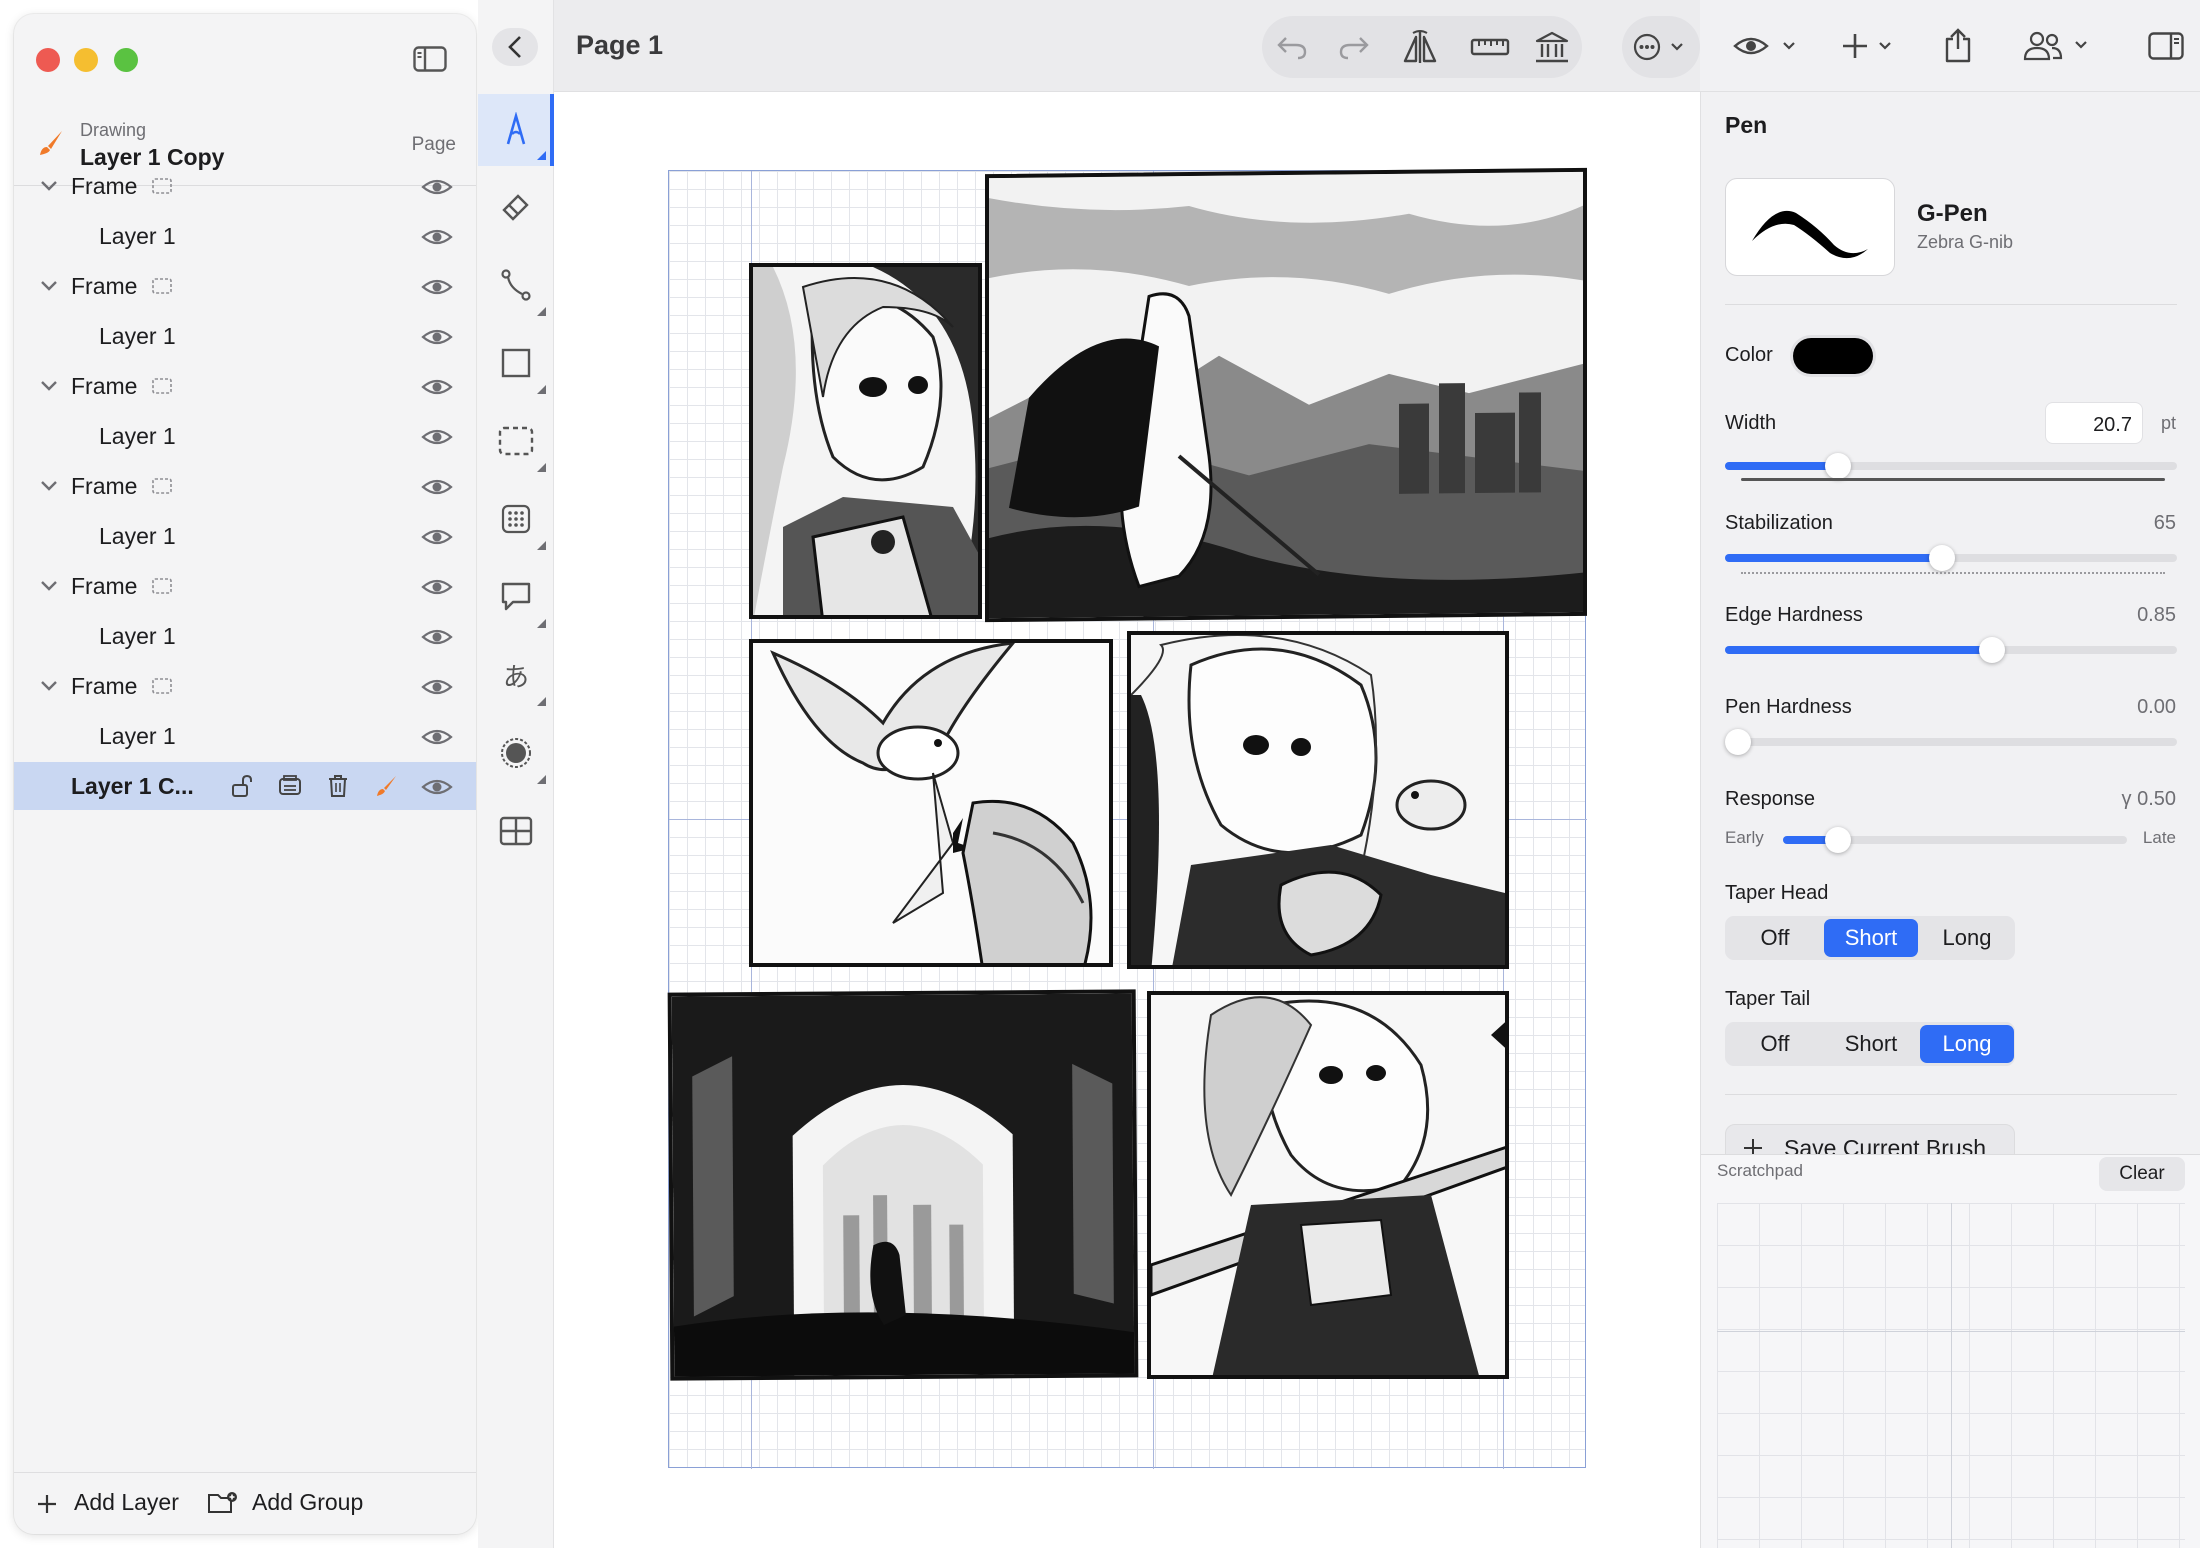 The width and height of the screenshot is (2200, 1548). I want to click on edge-hardness-slider-knob, so click(1991, 650).